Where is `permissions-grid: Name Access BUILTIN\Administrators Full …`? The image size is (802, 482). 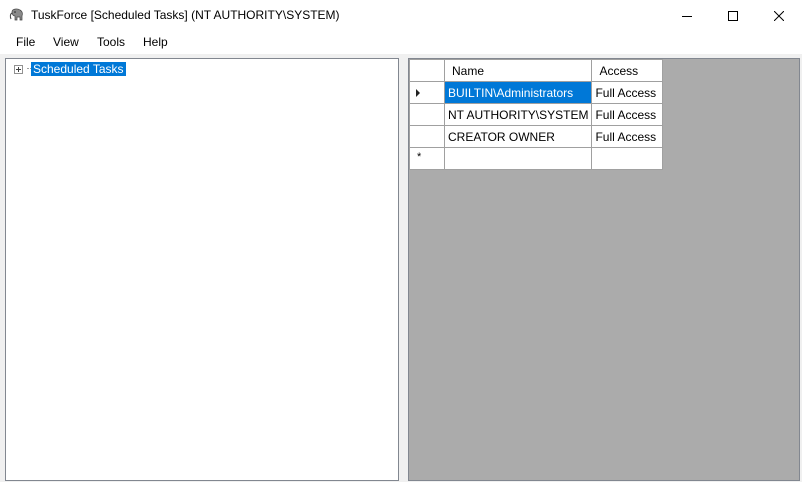
permissions-grid: Name Access BUILTIN\Administrators Full … is located at coordinates (536, 114).